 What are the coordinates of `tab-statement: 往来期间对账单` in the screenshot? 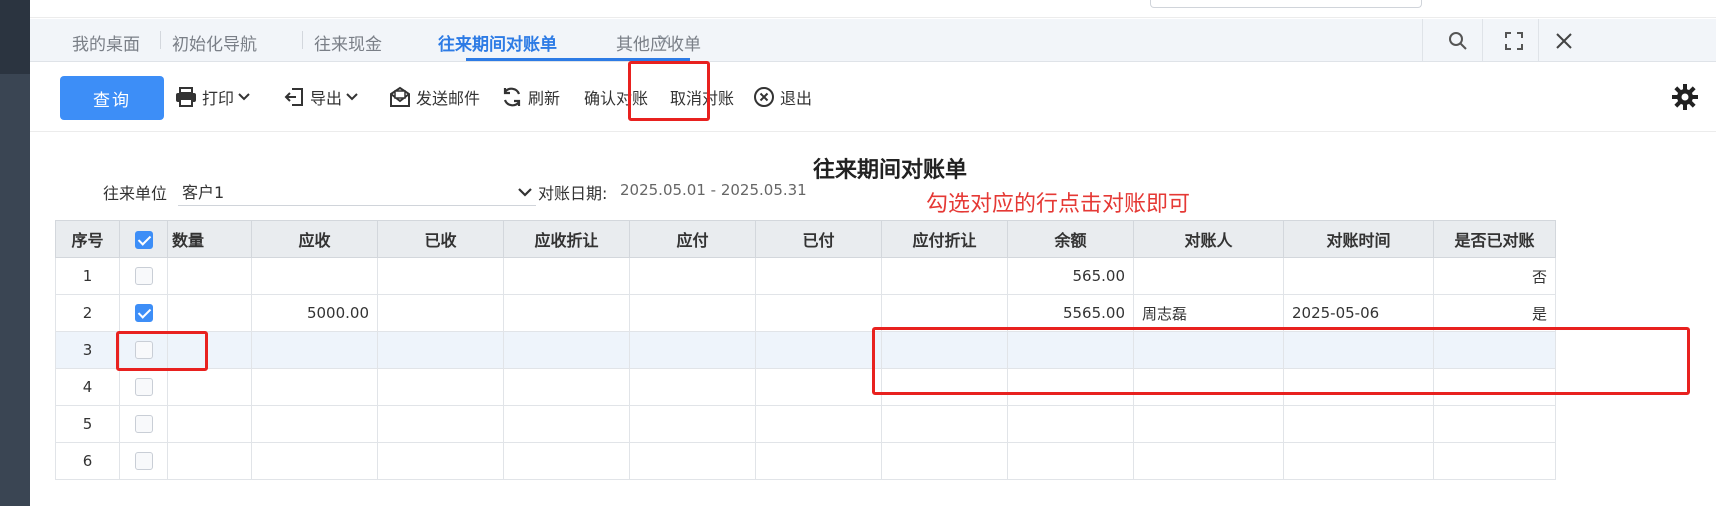 It's located at (497, 42).